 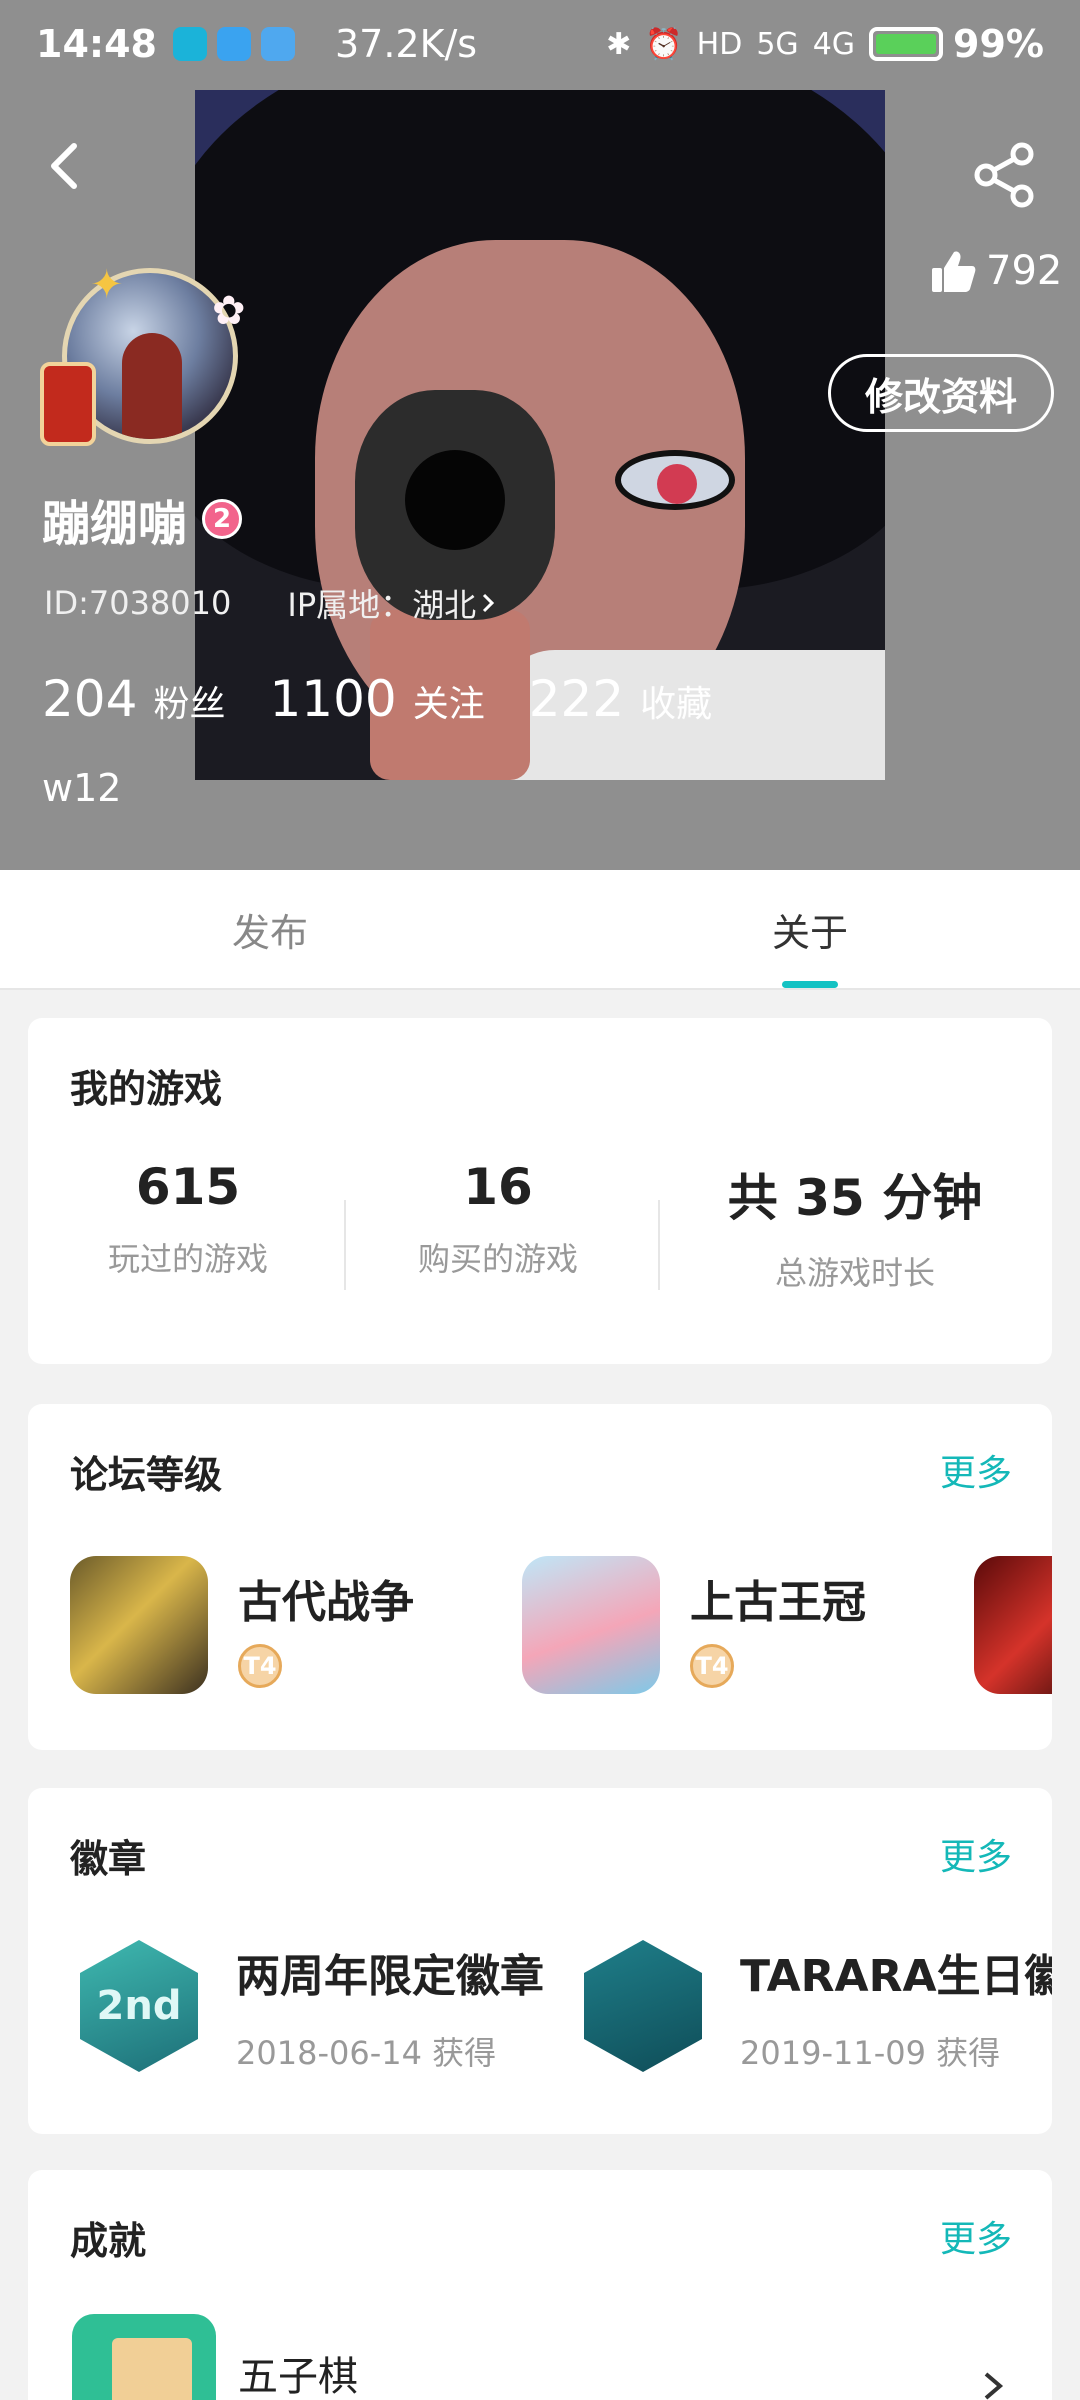 What do you see at coordinates (108, 2241) in the screenshot?
I see `achievements-title: 成就` at bounding box center [108, 2241].